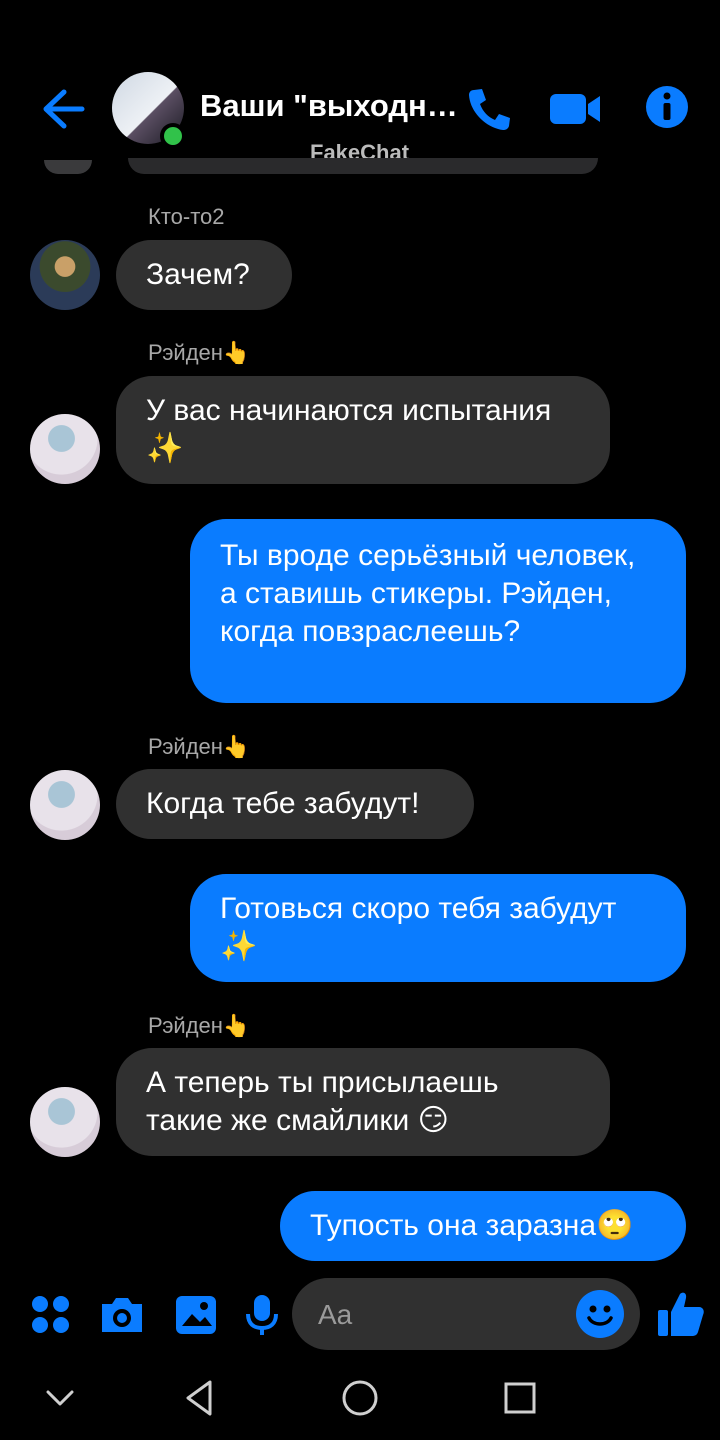 The image size is (720, 1440). Describe the element at coordinates (121, 1315) in the screenshot. I see `camera-icon` at that location.